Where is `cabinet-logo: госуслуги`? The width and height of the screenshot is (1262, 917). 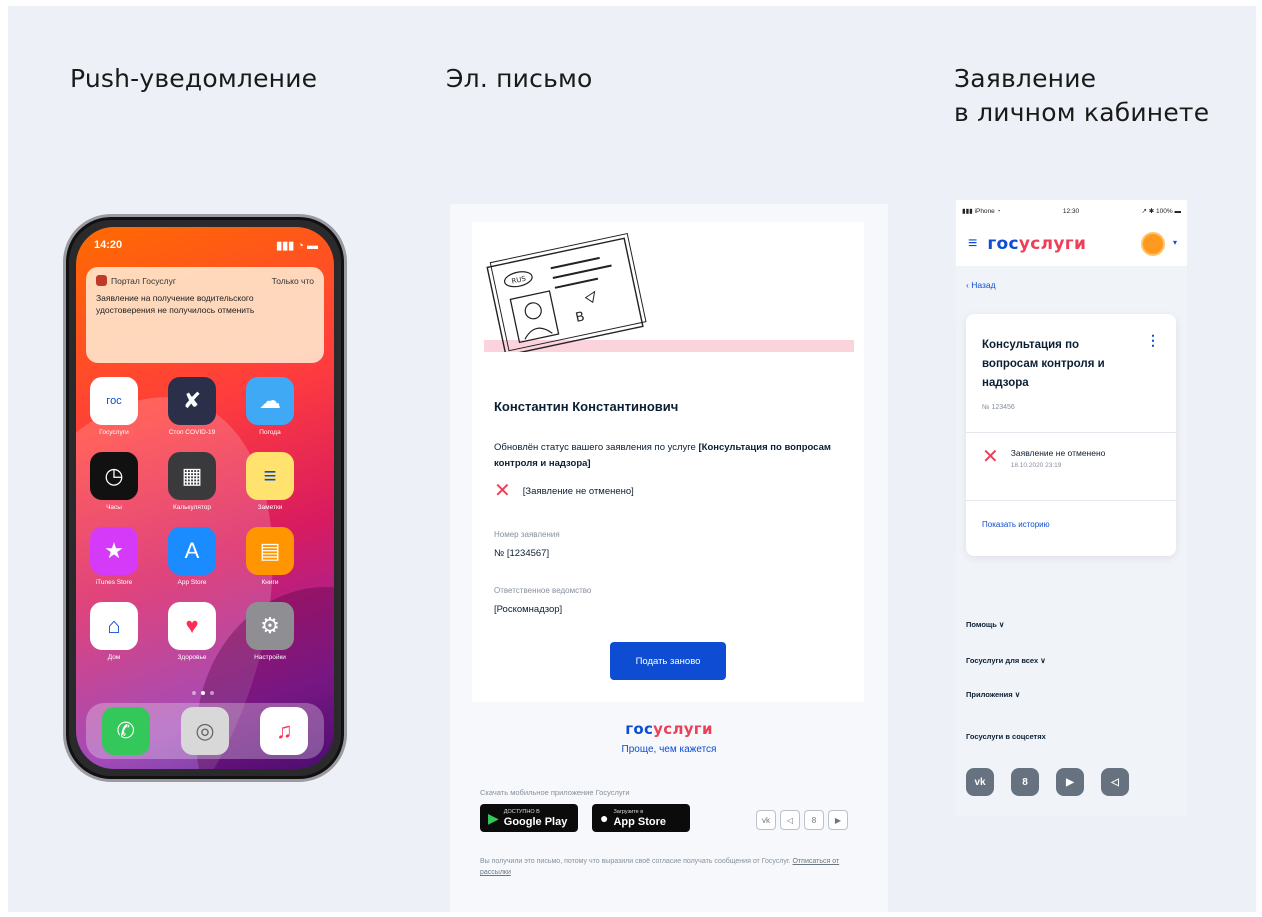 cabinet-logo: госуслуги is located at coordinates (1036, 244).